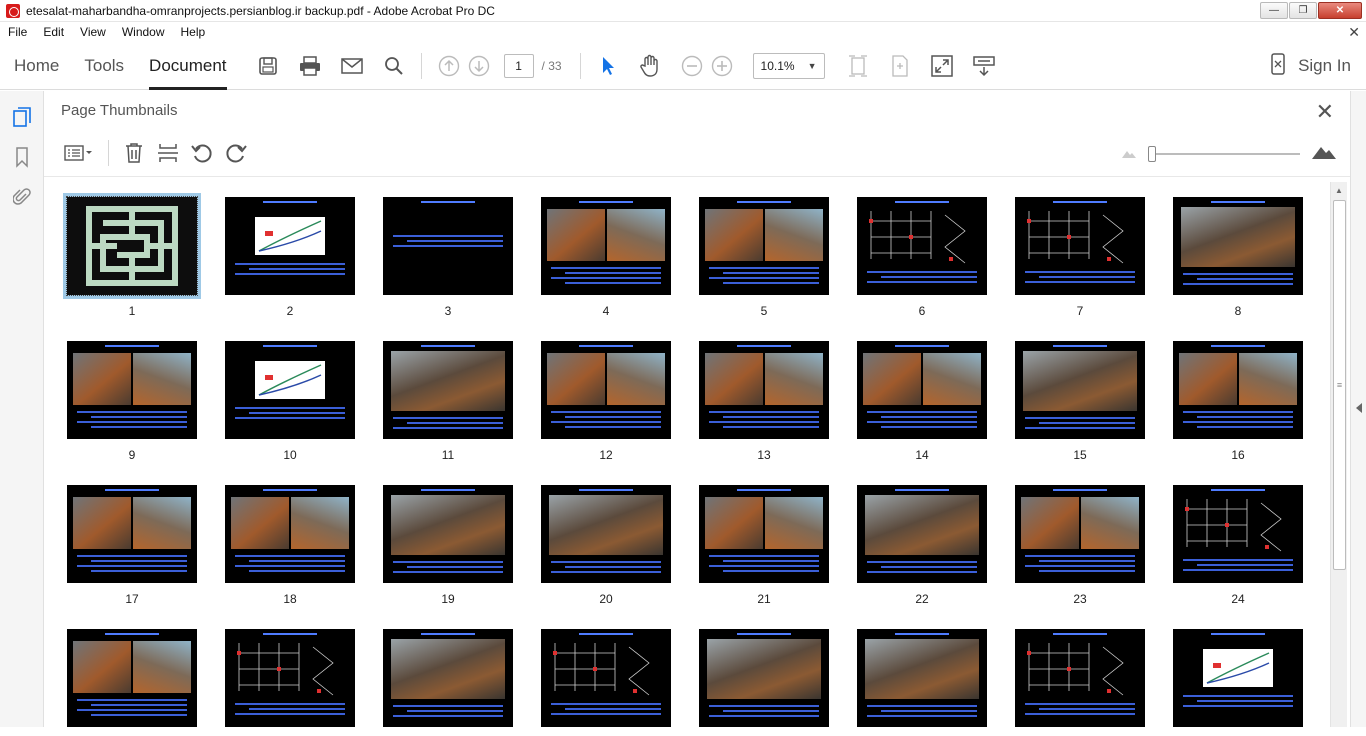 The image size is (1366, 736). I want to click on close-icon: ✕, so click(1325, 112).